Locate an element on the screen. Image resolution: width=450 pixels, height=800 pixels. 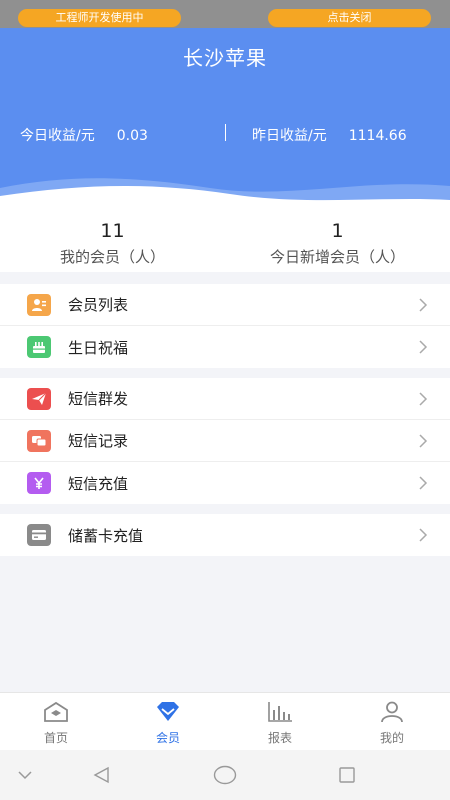
store-title: 长沙苹果 is located at coordinates (225, 58).